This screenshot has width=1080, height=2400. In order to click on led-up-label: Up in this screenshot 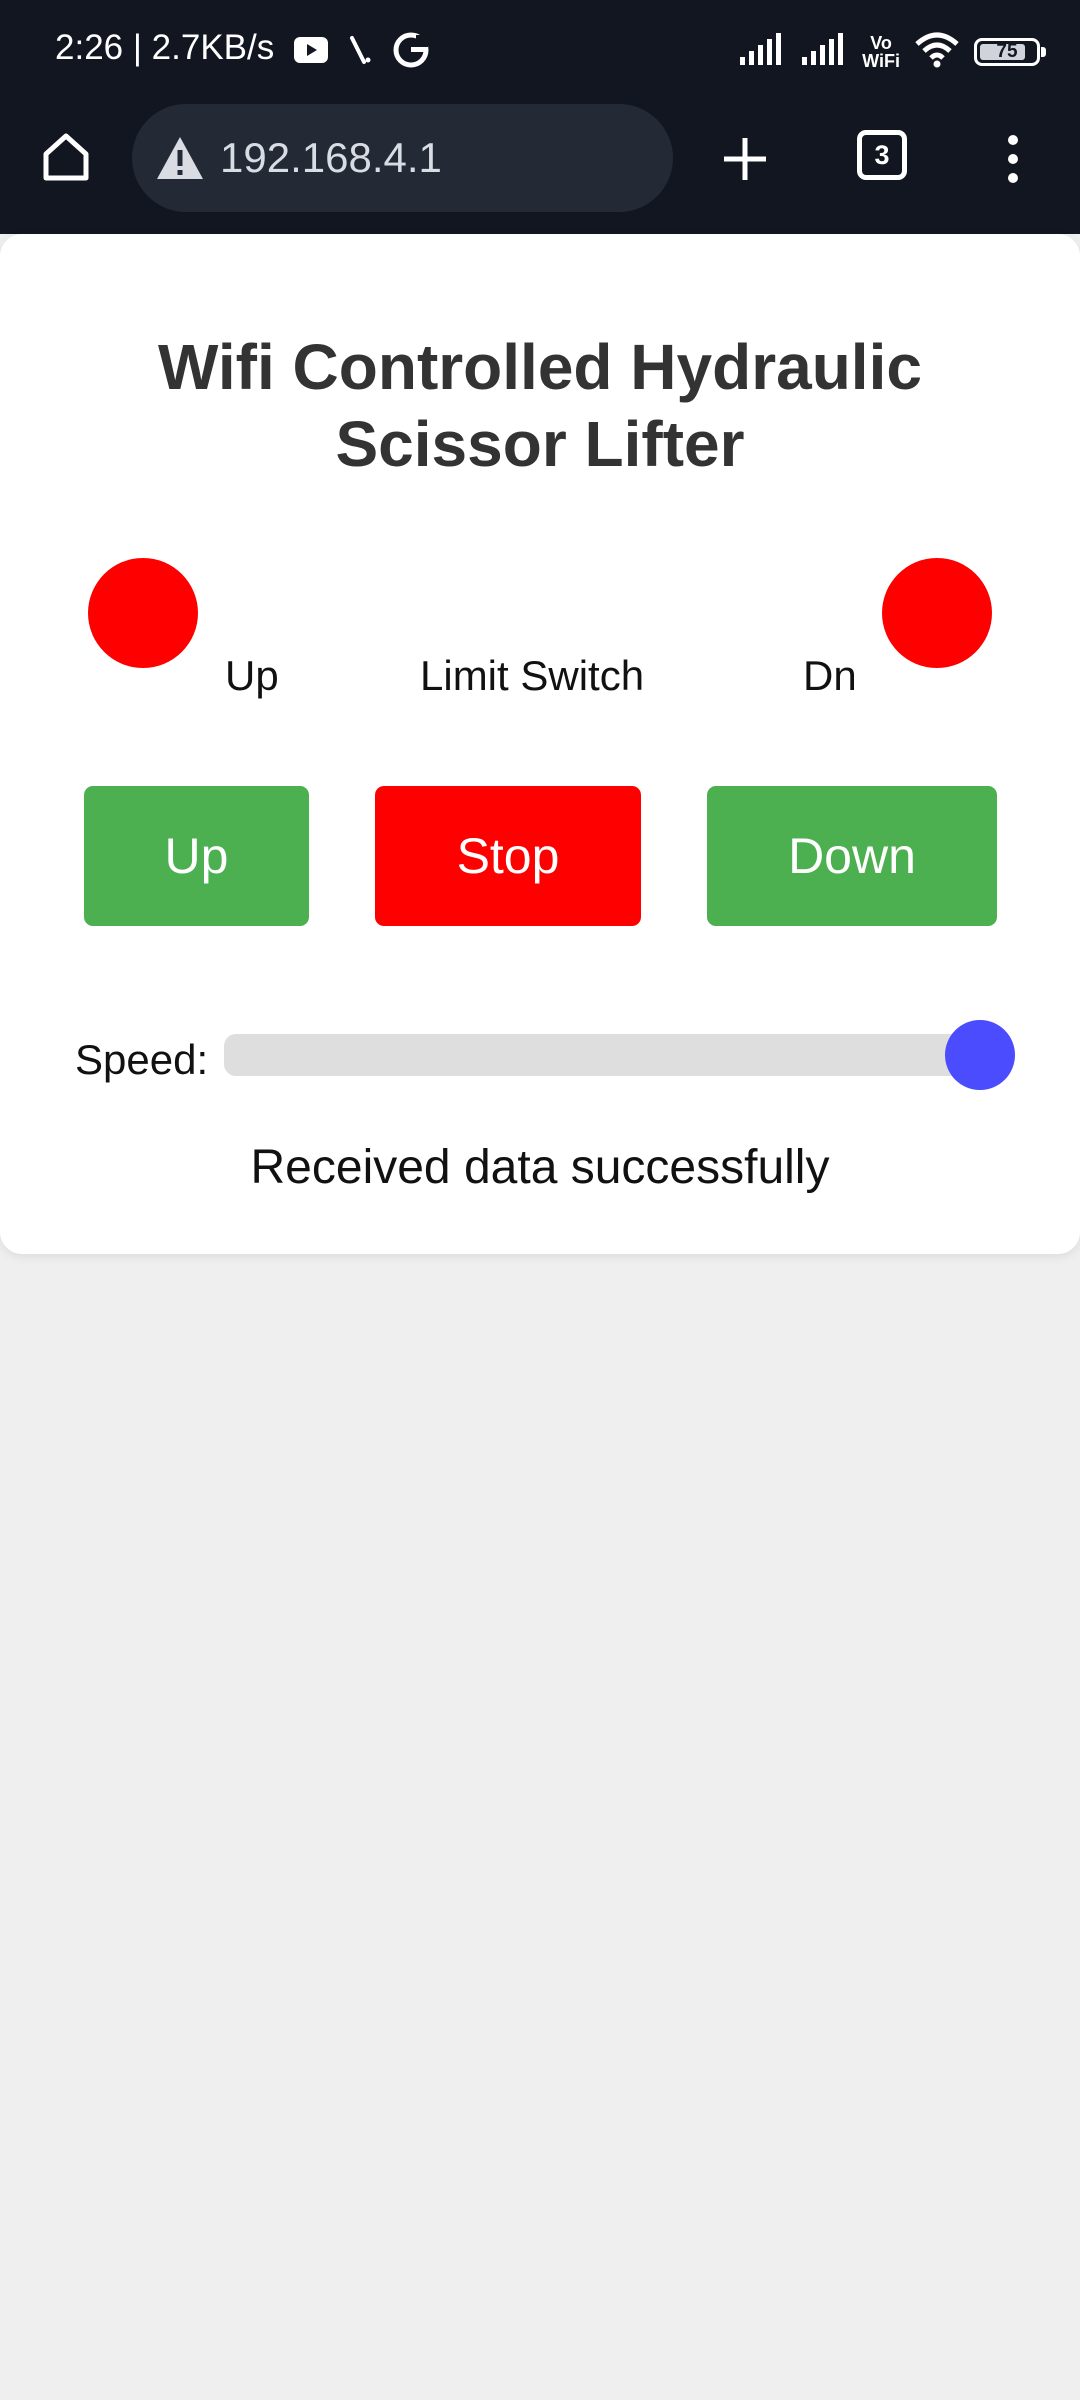, I will do `click(252, 675)`.